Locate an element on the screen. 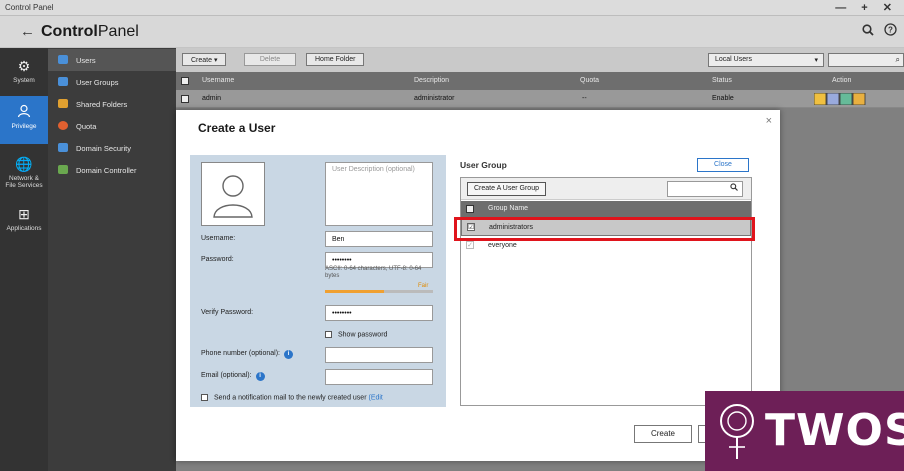  globe-icon: 🌐 is located at coordinates (24, 164).